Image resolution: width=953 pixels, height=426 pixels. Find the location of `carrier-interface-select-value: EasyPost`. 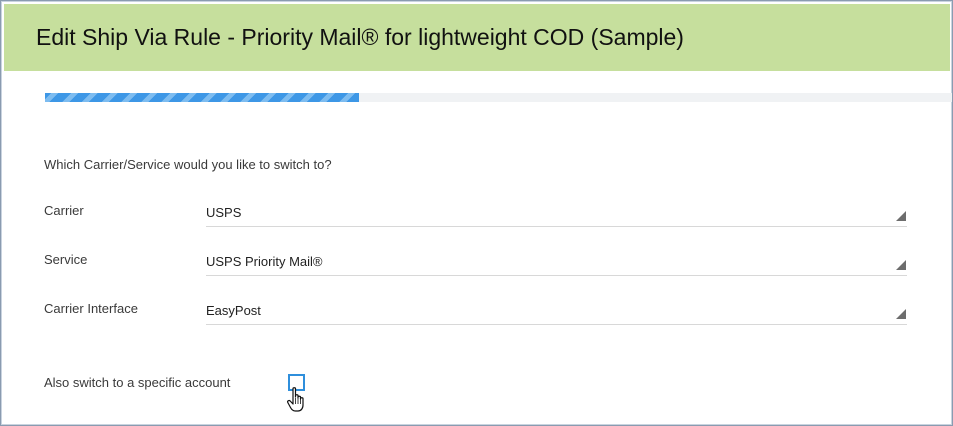

carrier-interface-select-value: EasyPost is located at coordinates (233, 310).